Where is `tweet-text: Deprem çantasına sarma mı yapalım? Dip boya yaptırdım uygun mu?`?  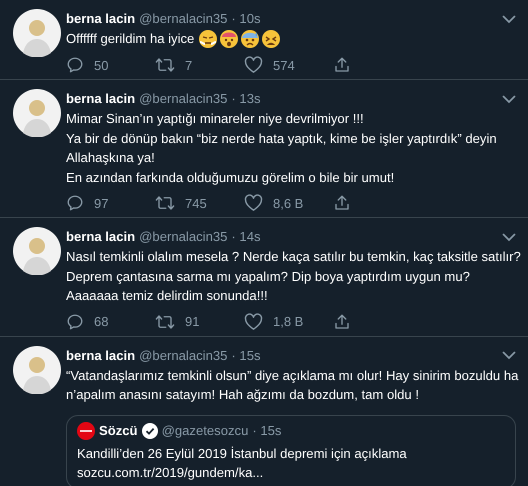 tweet-text: Deprem çantasına sarma mı yapalım? Dip boya yaptırdım uygun mu? is located at coordinates (268, 277).